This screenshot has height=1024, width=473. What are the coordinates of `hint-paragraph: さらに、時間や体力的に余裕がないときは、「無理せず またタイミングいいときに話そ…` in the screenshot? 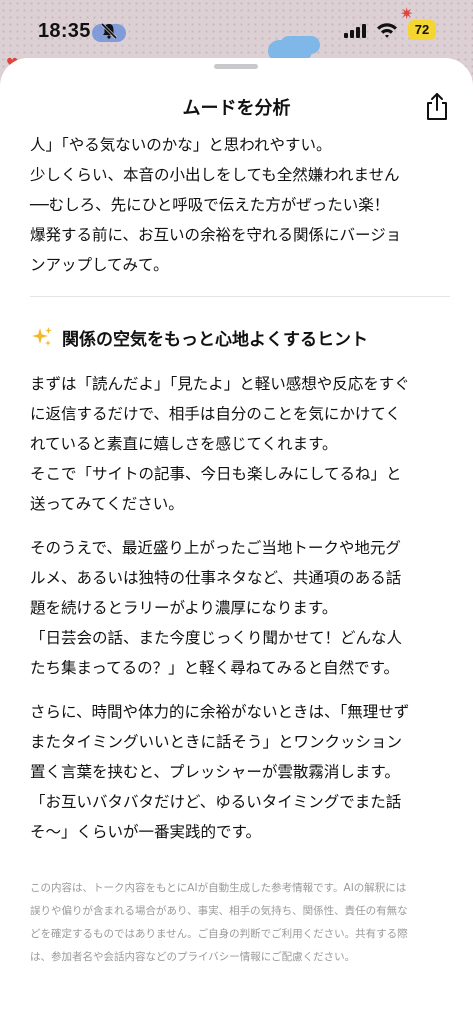 It's located at (220, 772).